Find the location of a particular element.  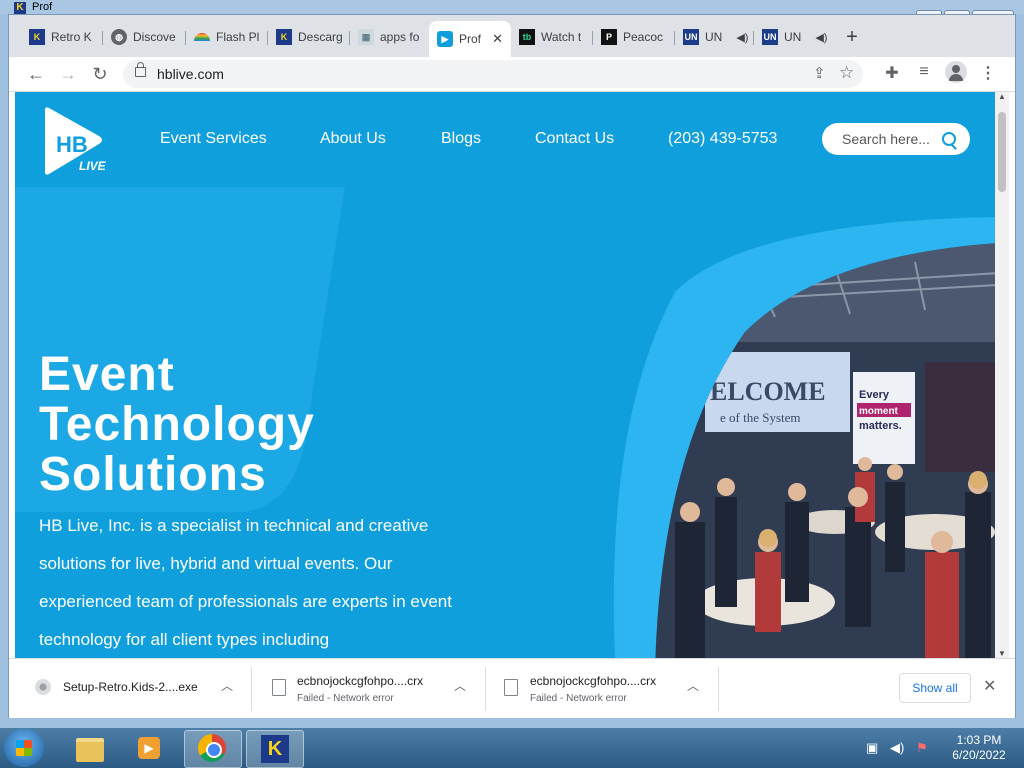

chrome-taskbar-icon is located at coordinates (213, 749).